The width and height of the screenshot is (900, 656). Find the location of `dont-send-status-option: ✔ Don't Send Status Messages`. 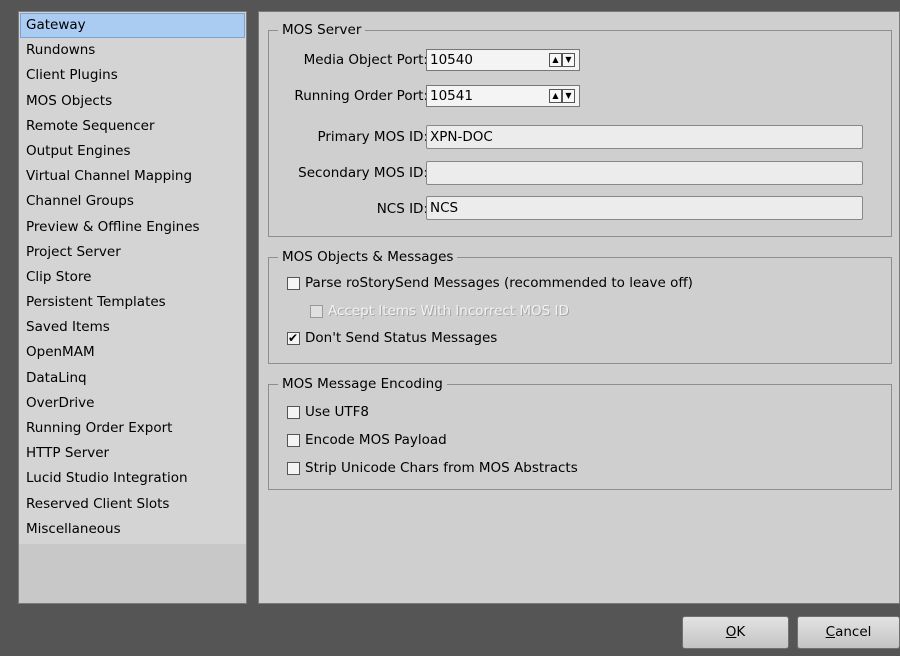

dont-send-status-option: ✔ Don't Send Status Messages is located at coordinates (392, 338).